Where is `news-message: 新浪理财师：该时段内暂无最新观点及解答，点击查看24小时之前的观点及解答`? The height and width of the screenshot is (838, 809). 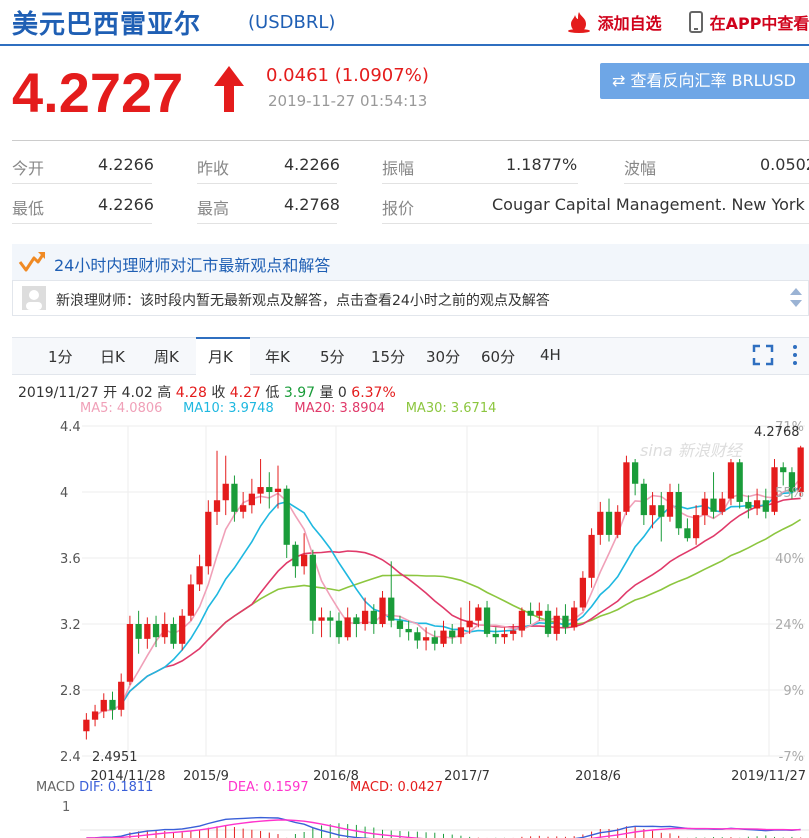 news-message: 新浪理财师：该时段内暂无最新观点及解答，点击查看24小时之前的观点及解答 is located at coordinates (303, 301).